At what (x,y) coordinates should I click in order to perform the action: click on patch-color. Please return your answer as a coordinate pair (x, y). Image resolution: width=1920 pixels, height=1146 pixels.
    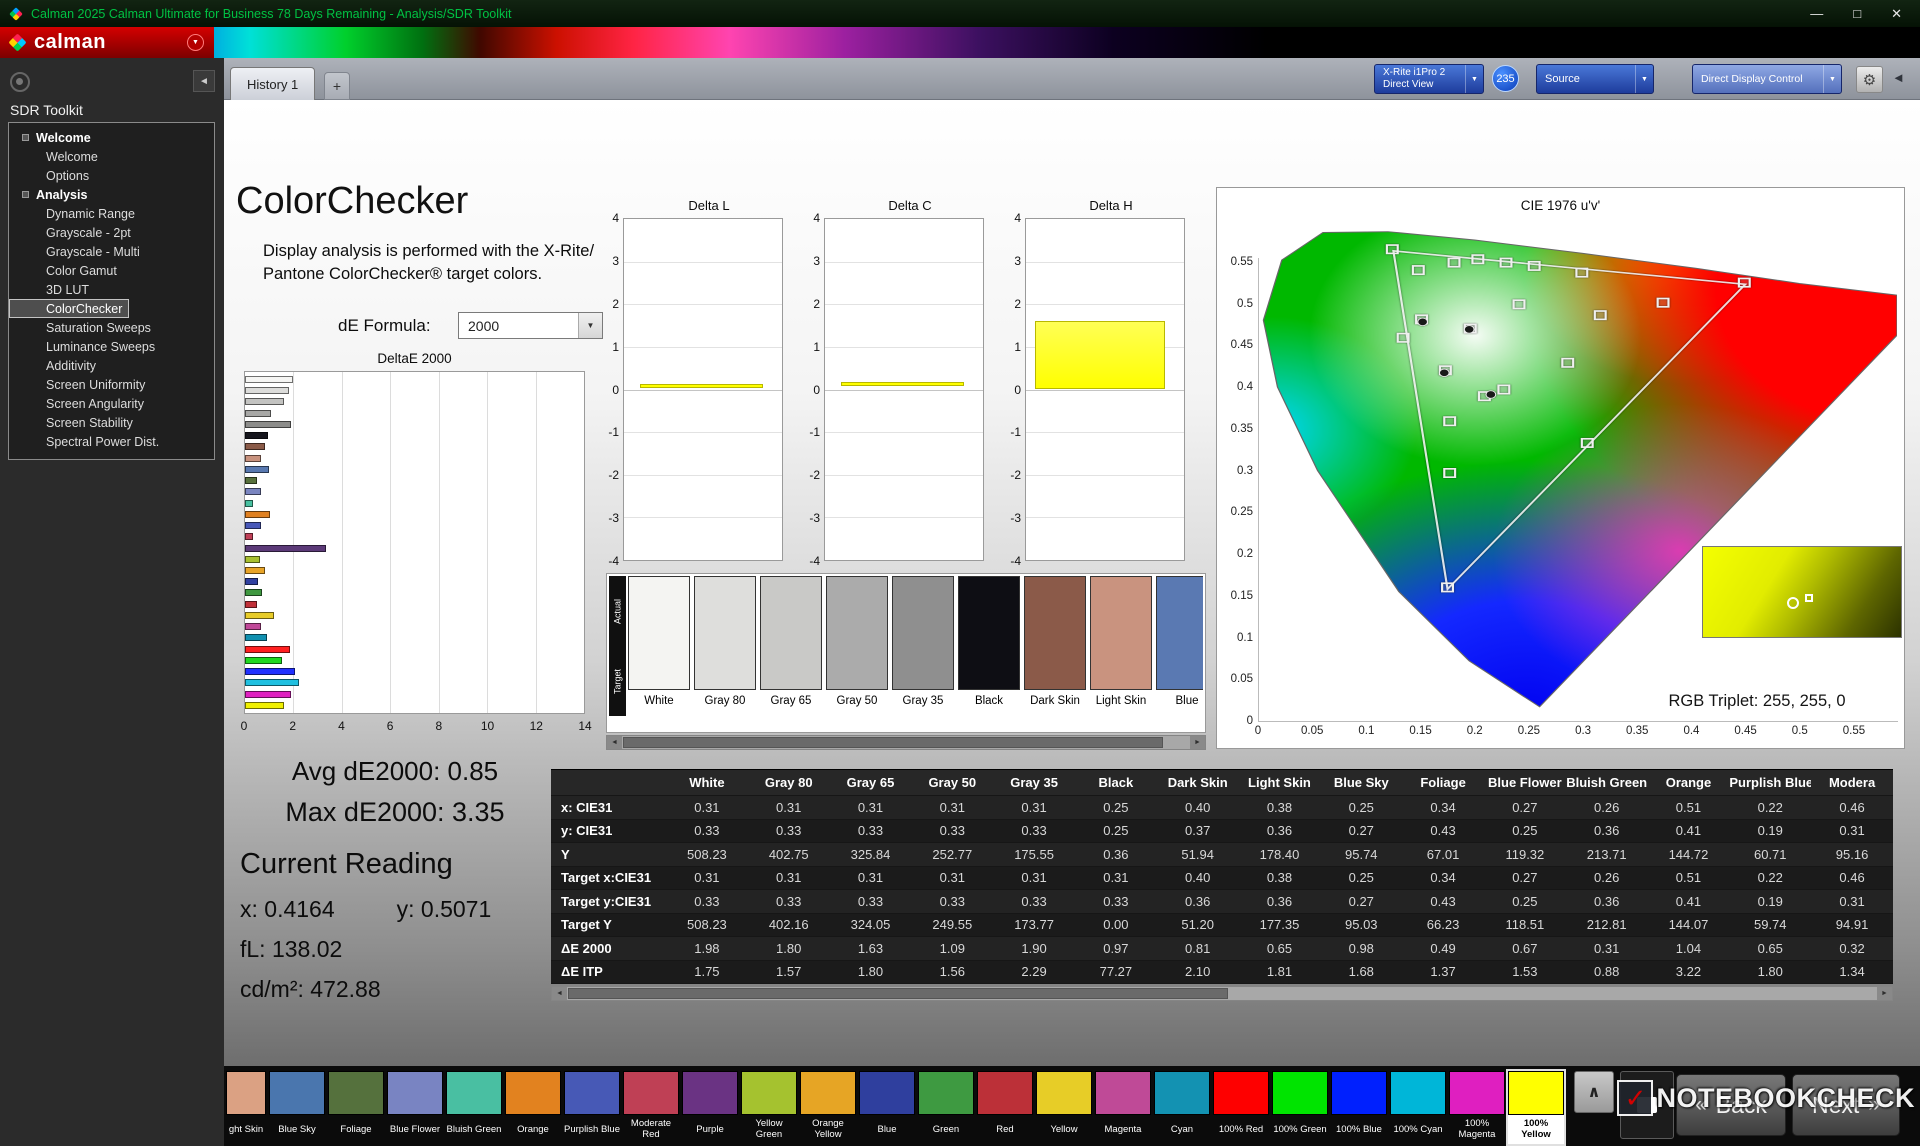
    Looking at the image, I should click on (1477, 1093).